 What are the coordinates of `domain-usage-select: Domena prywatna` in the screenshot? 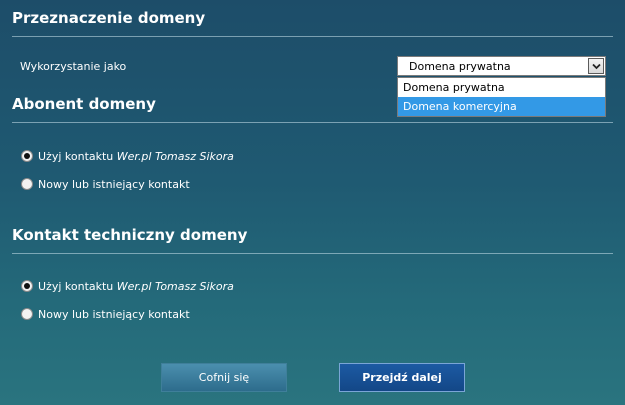 It's located at (501, 66).